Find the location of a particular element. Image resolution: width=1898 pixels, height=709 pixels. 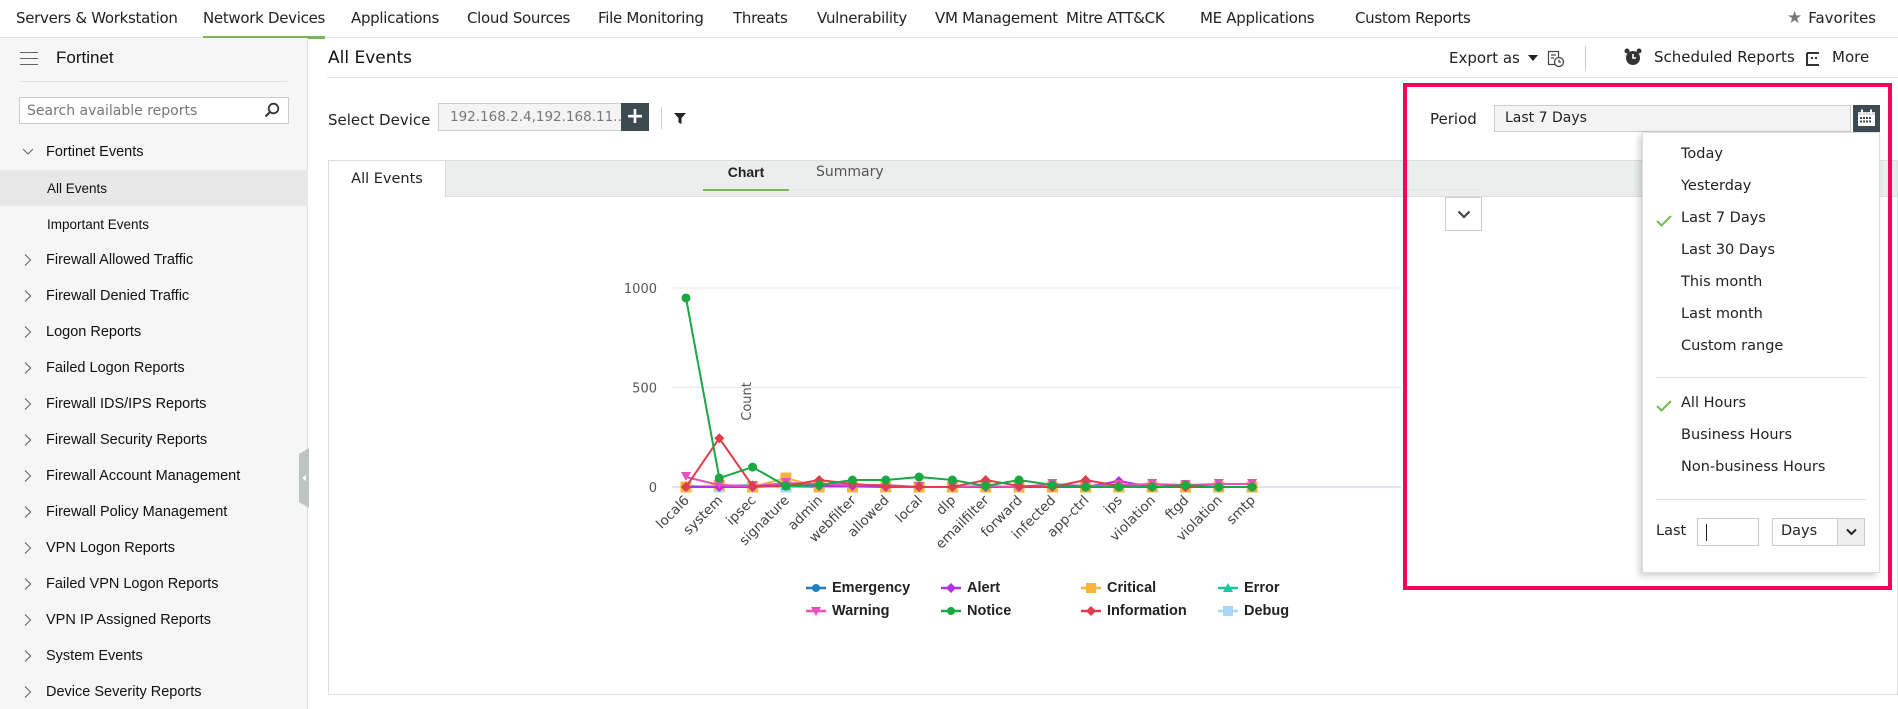

last-n-unit-select: Days is located at coordinates (1818, 532).